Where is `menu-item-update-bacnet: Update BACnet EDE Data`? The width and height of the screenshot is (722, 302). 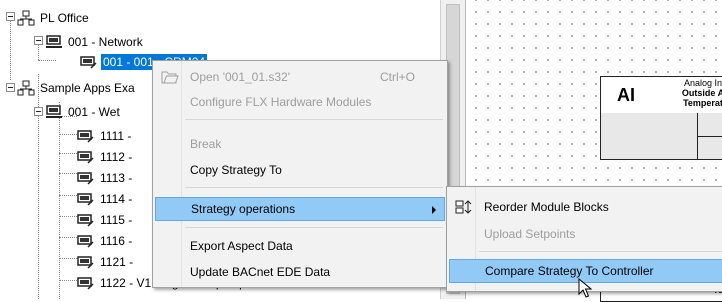
menu-item-update-bacnet: Update BACnet EDE Data is located at coordinates (300, 272).